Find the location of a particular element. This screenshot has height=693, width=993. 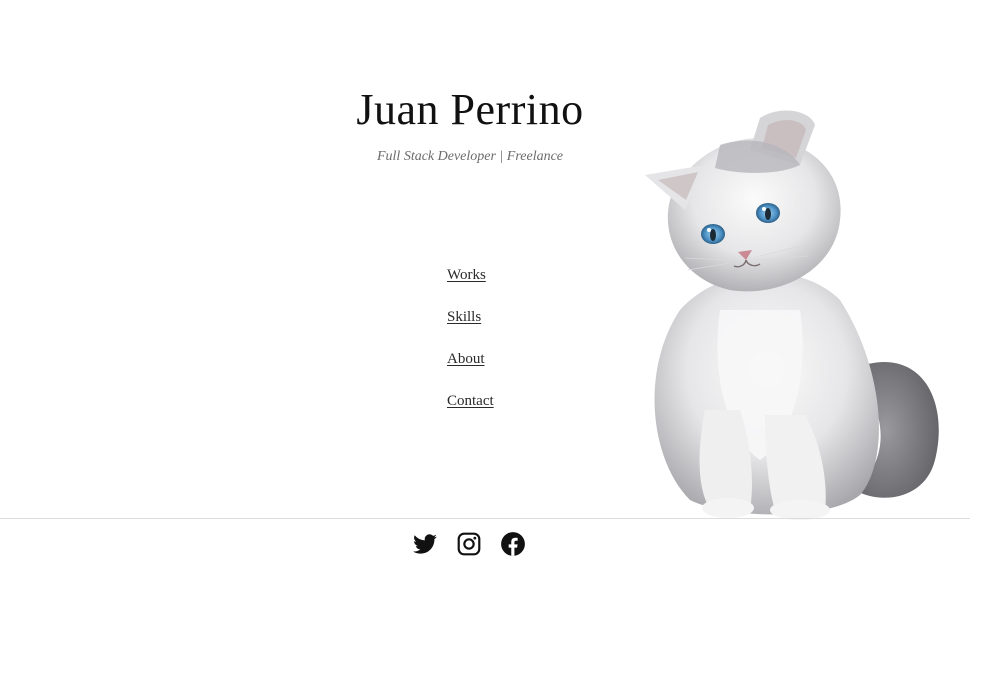

social-links is located at coordinates (469, 544).